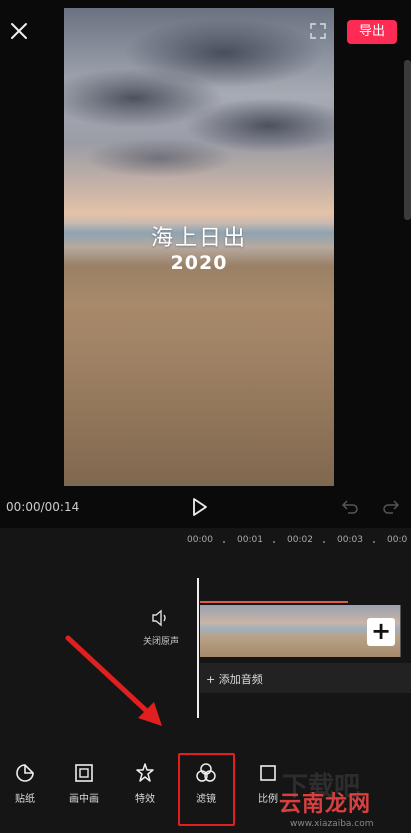  I want to click on preview-year: 2020, so click(199, 263).